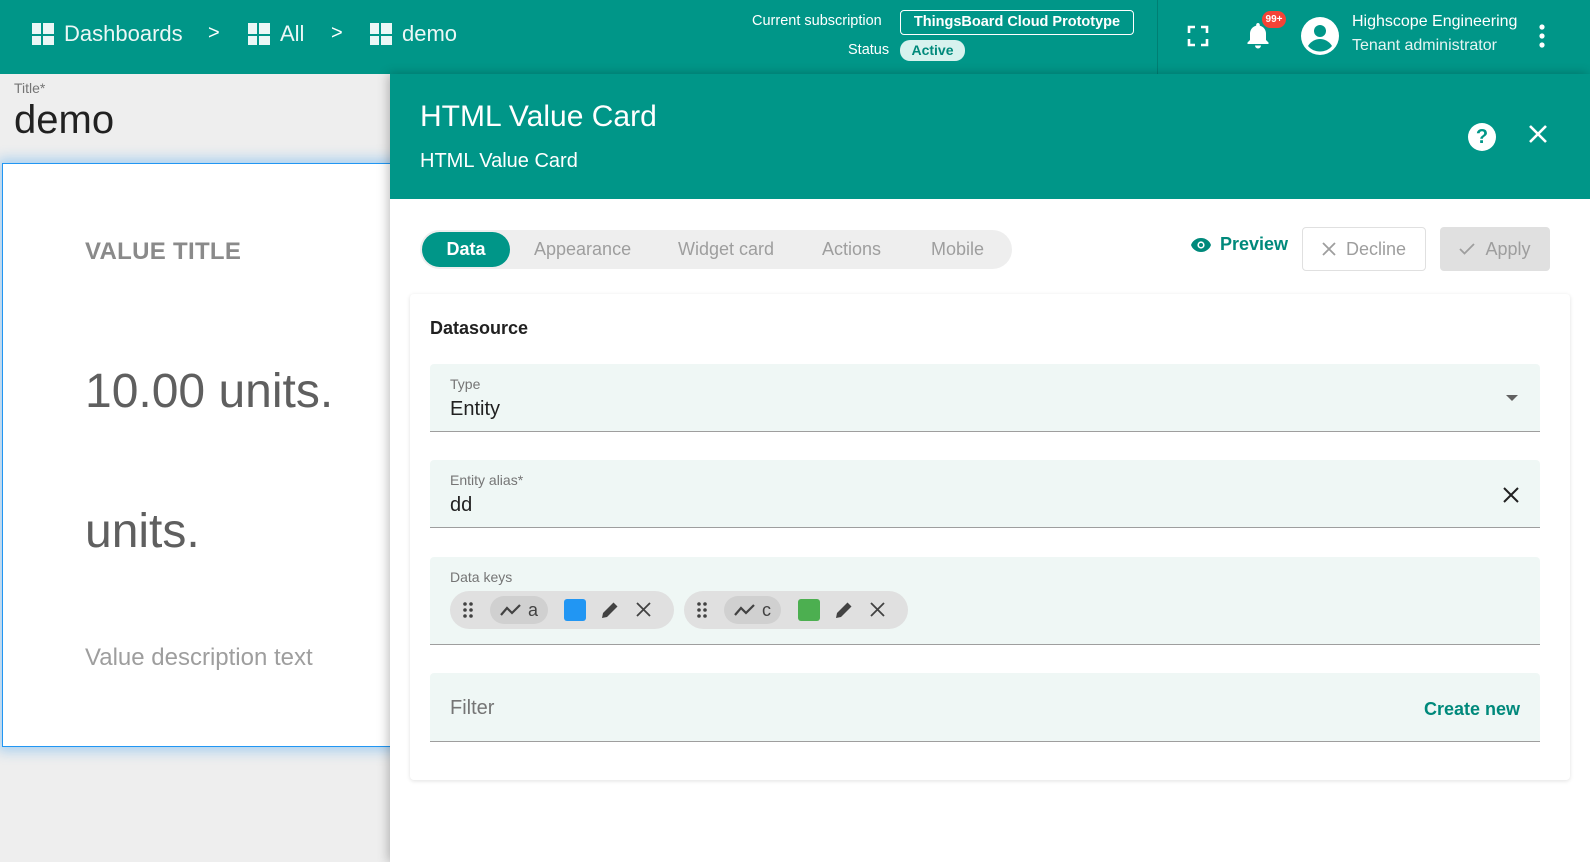 The height and width of the screenshot is (862, 1590). Describe the element at coordinates (1201, 244) in the screenshot. I see `eye-icon` at that location.